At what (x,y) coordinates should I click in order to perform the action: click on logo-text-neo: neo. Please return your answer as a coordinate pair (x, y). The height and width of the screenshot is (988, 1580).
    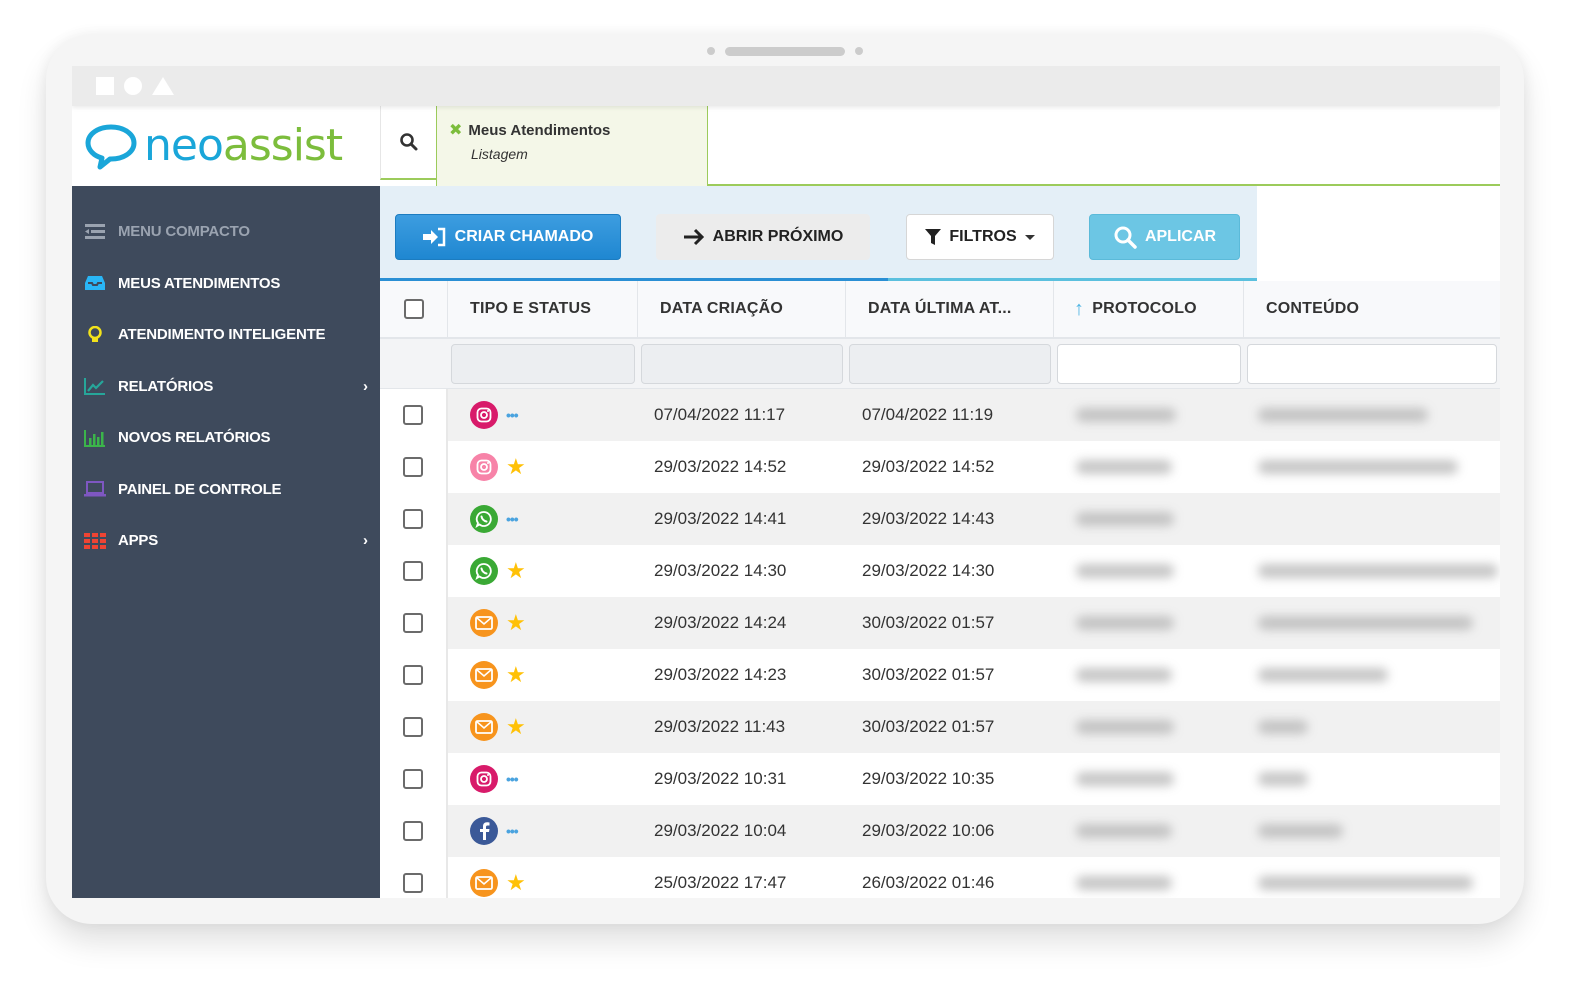
    Looking at the image, I should click on (184, 145).